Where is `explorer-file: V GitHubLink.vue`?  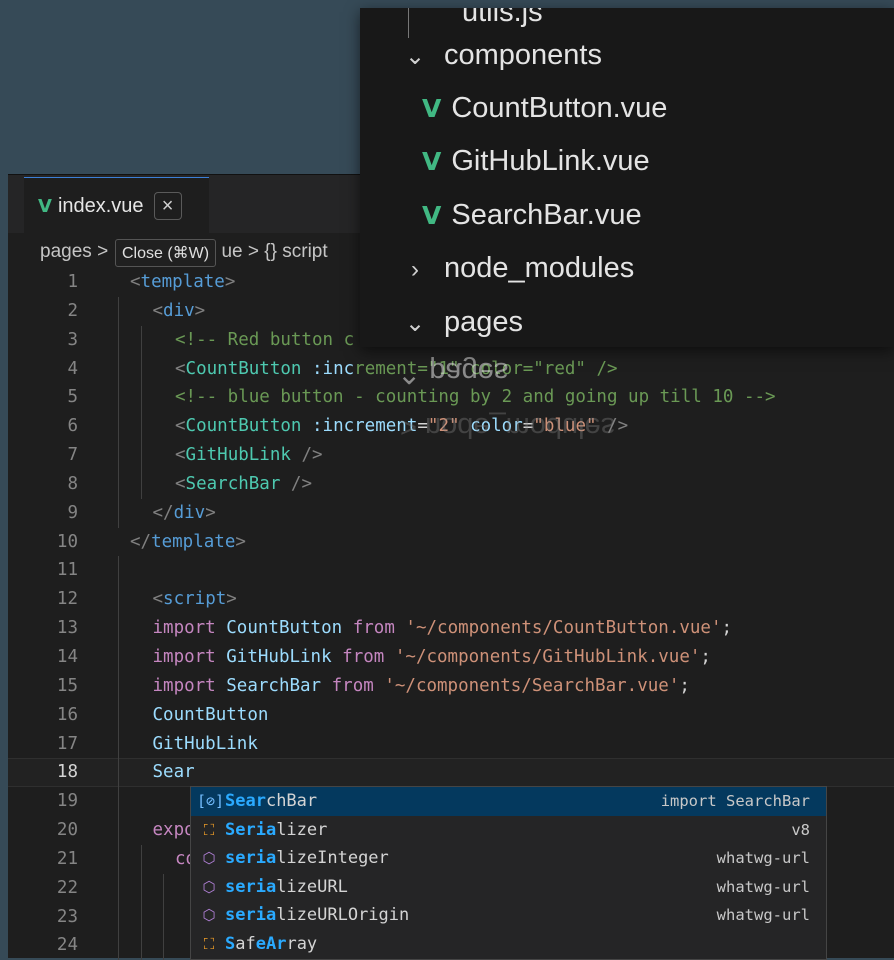 explorer-file: V GitHubLink.vue is located at coordinates (536, 161).